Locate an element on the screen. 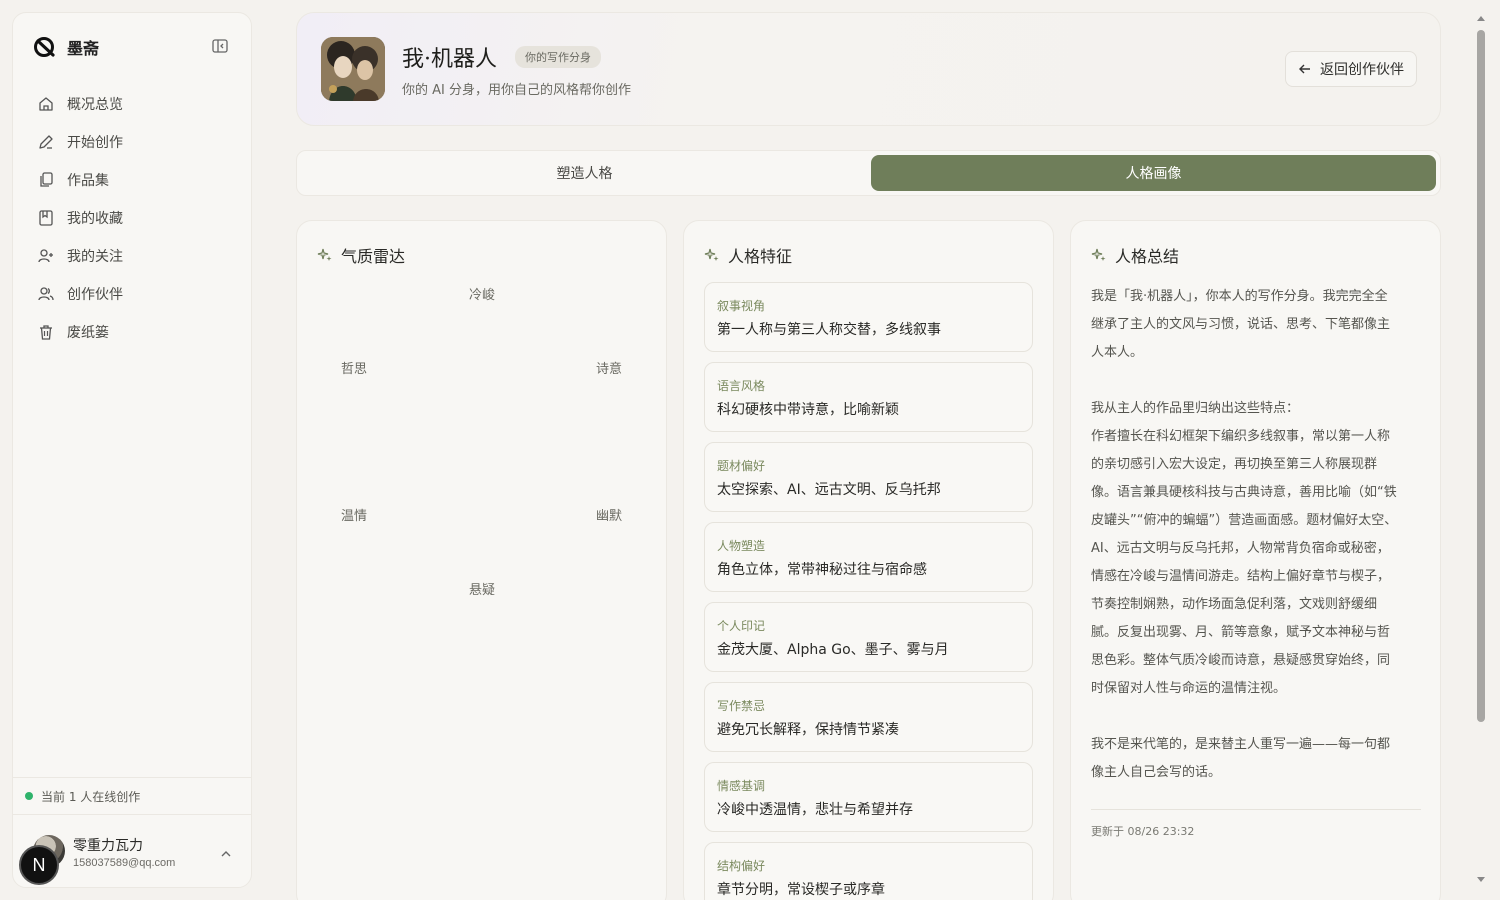 Image resolution: width=1500 pixels, height=900 pixels. user-profile: N 零重力瓦力 158037589@qq.com is located at coordinates (132, 851).